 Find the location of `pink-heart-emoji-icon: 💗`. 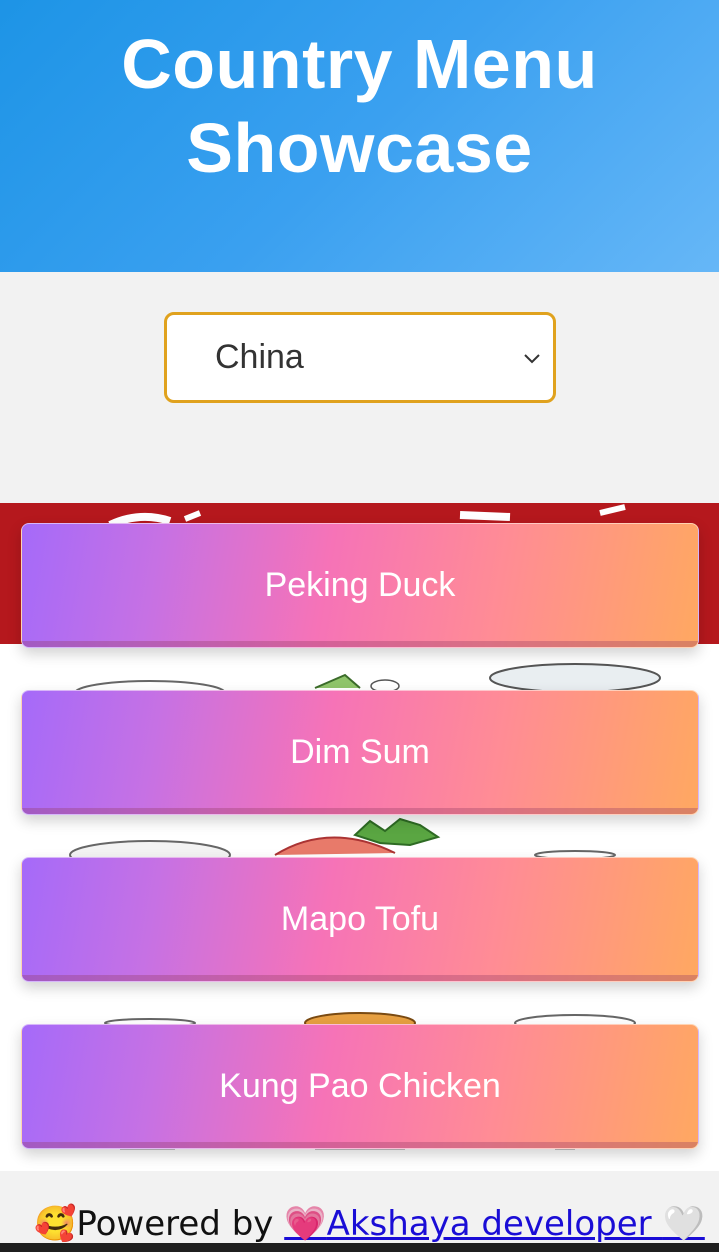

pink-heart-emoji-icon: 💗 is located at coordinates (305, 1224).